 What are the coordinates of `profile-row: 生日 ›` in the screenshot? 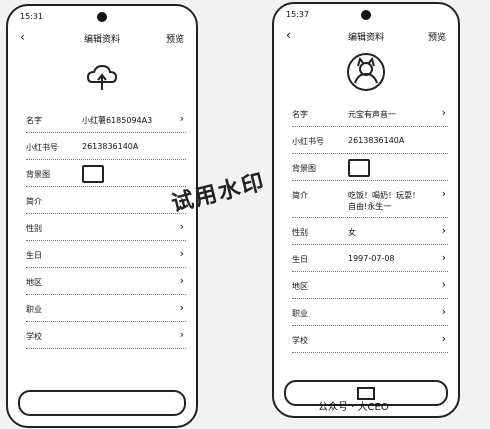 It's located at (106, 254).